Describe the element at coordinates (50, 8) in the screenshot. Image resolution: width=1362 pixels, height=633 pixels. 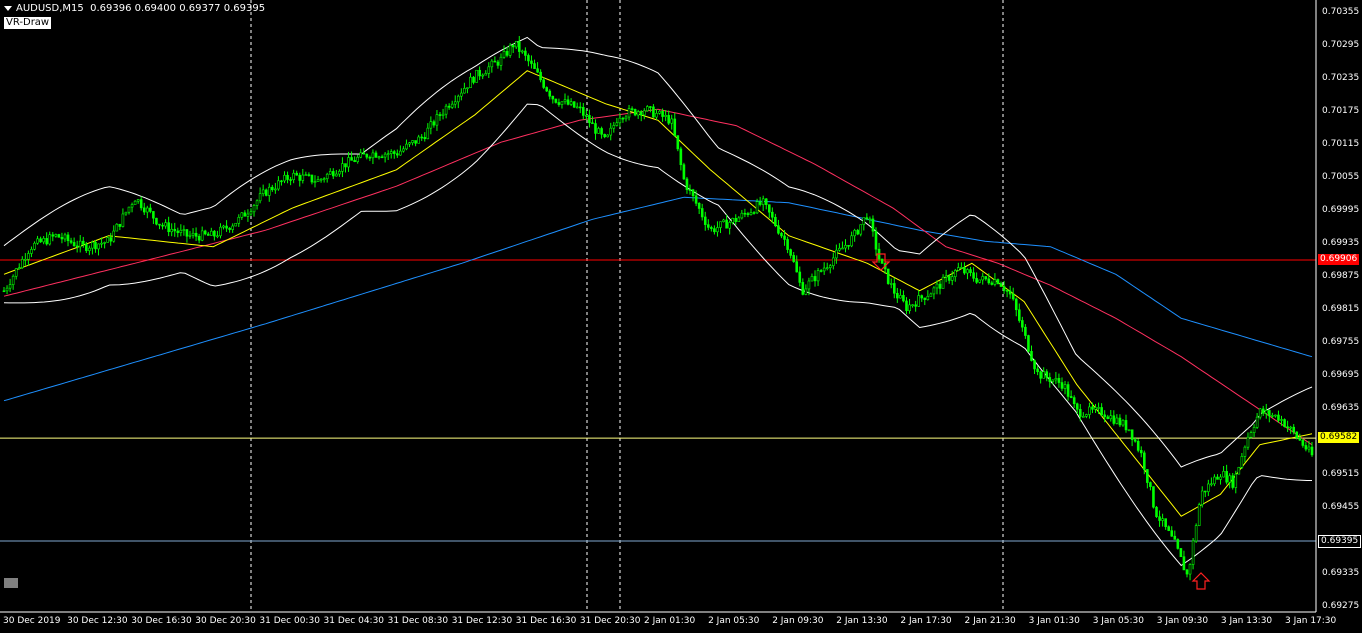
I see `symbol-label: AUDUSD,M15` at that location.